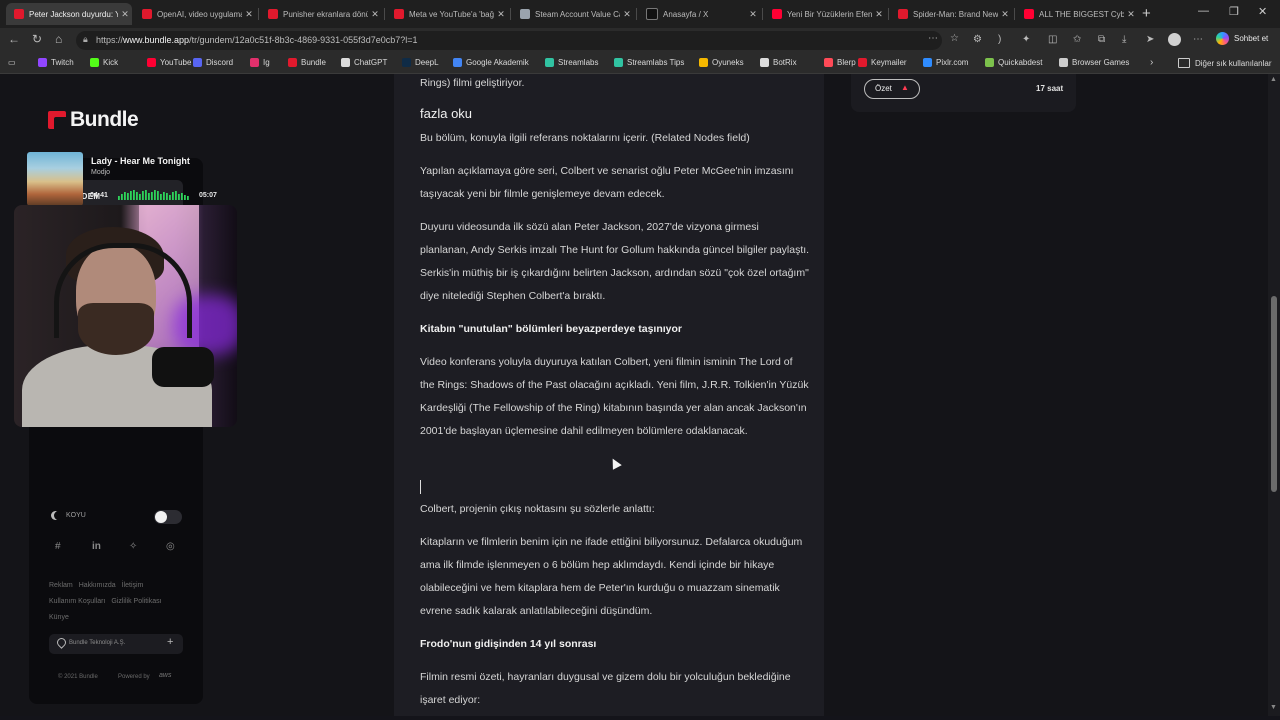  I want to click on plus-icon: +, so click(170, 642).